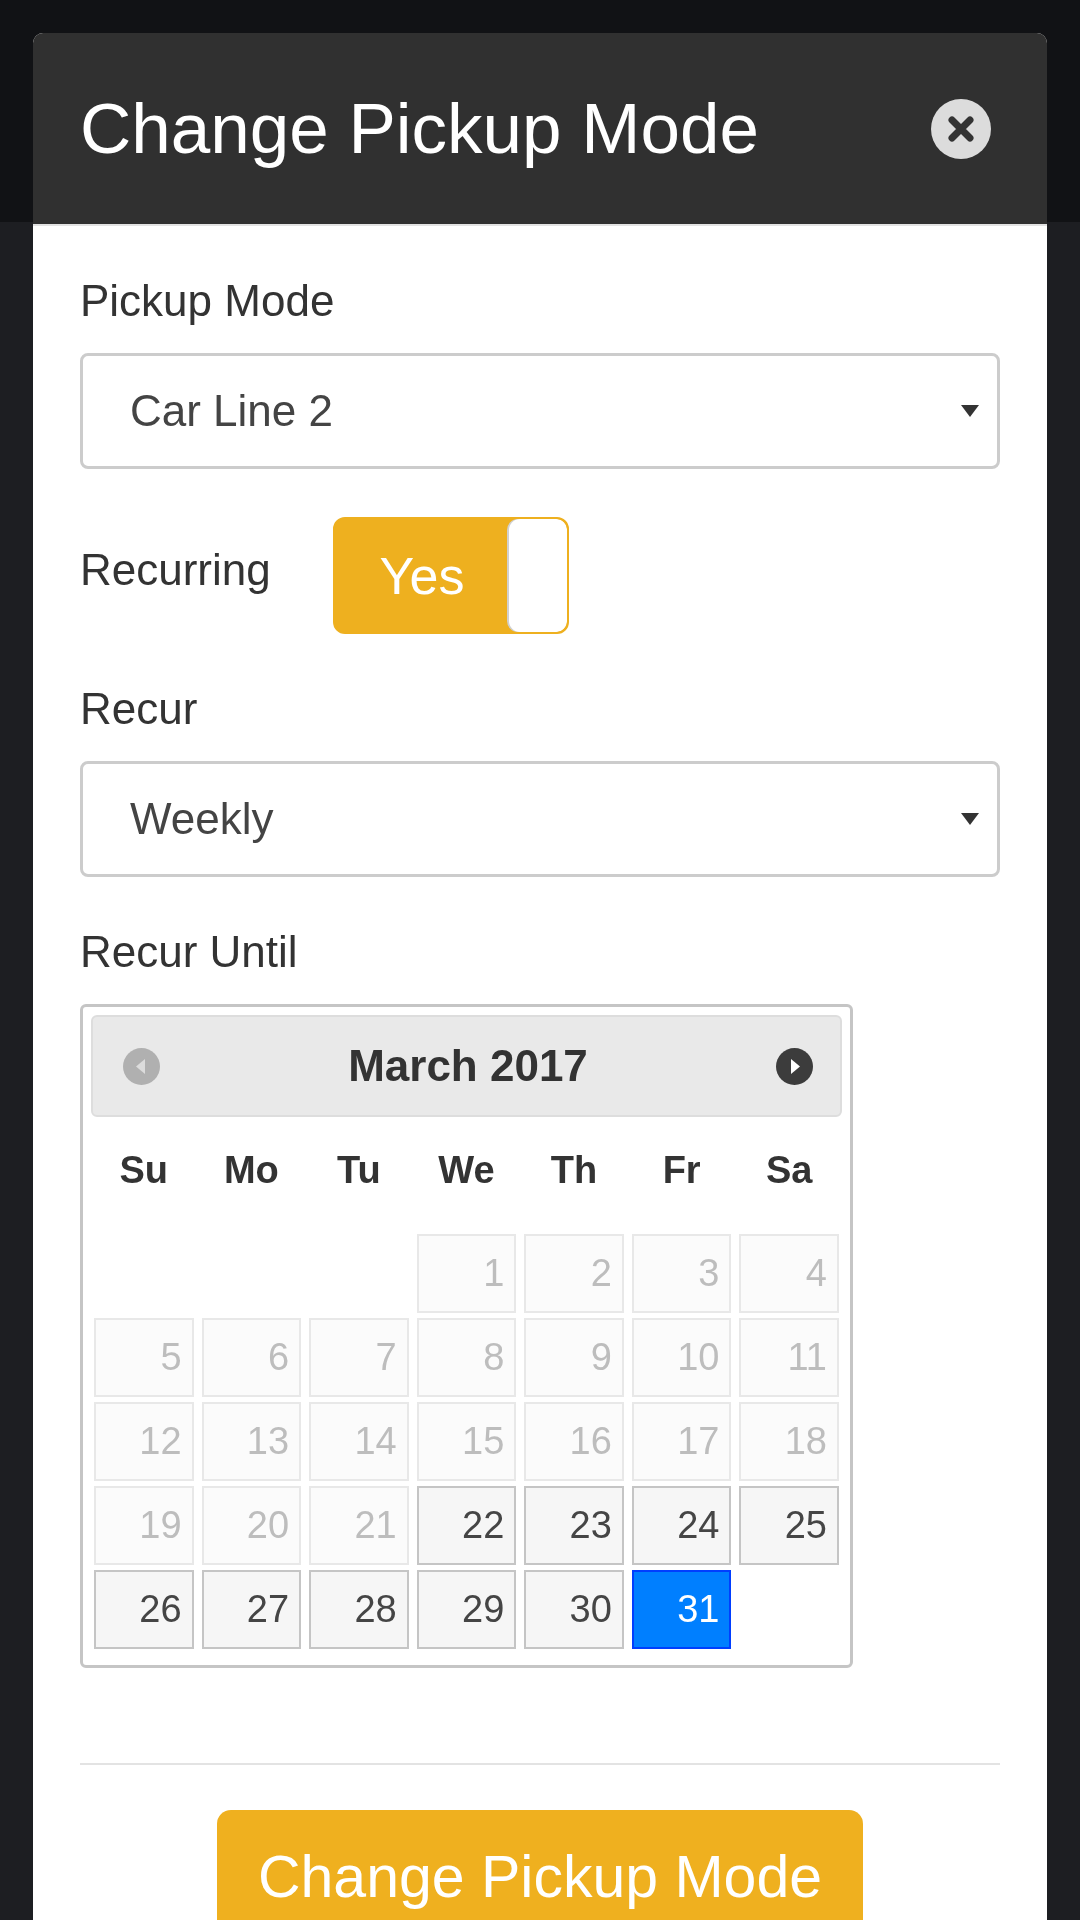 Image resolution: width=1080 pixels, height=1920 pixels. I want to click on day-cell: 3, so click(681, 1273).